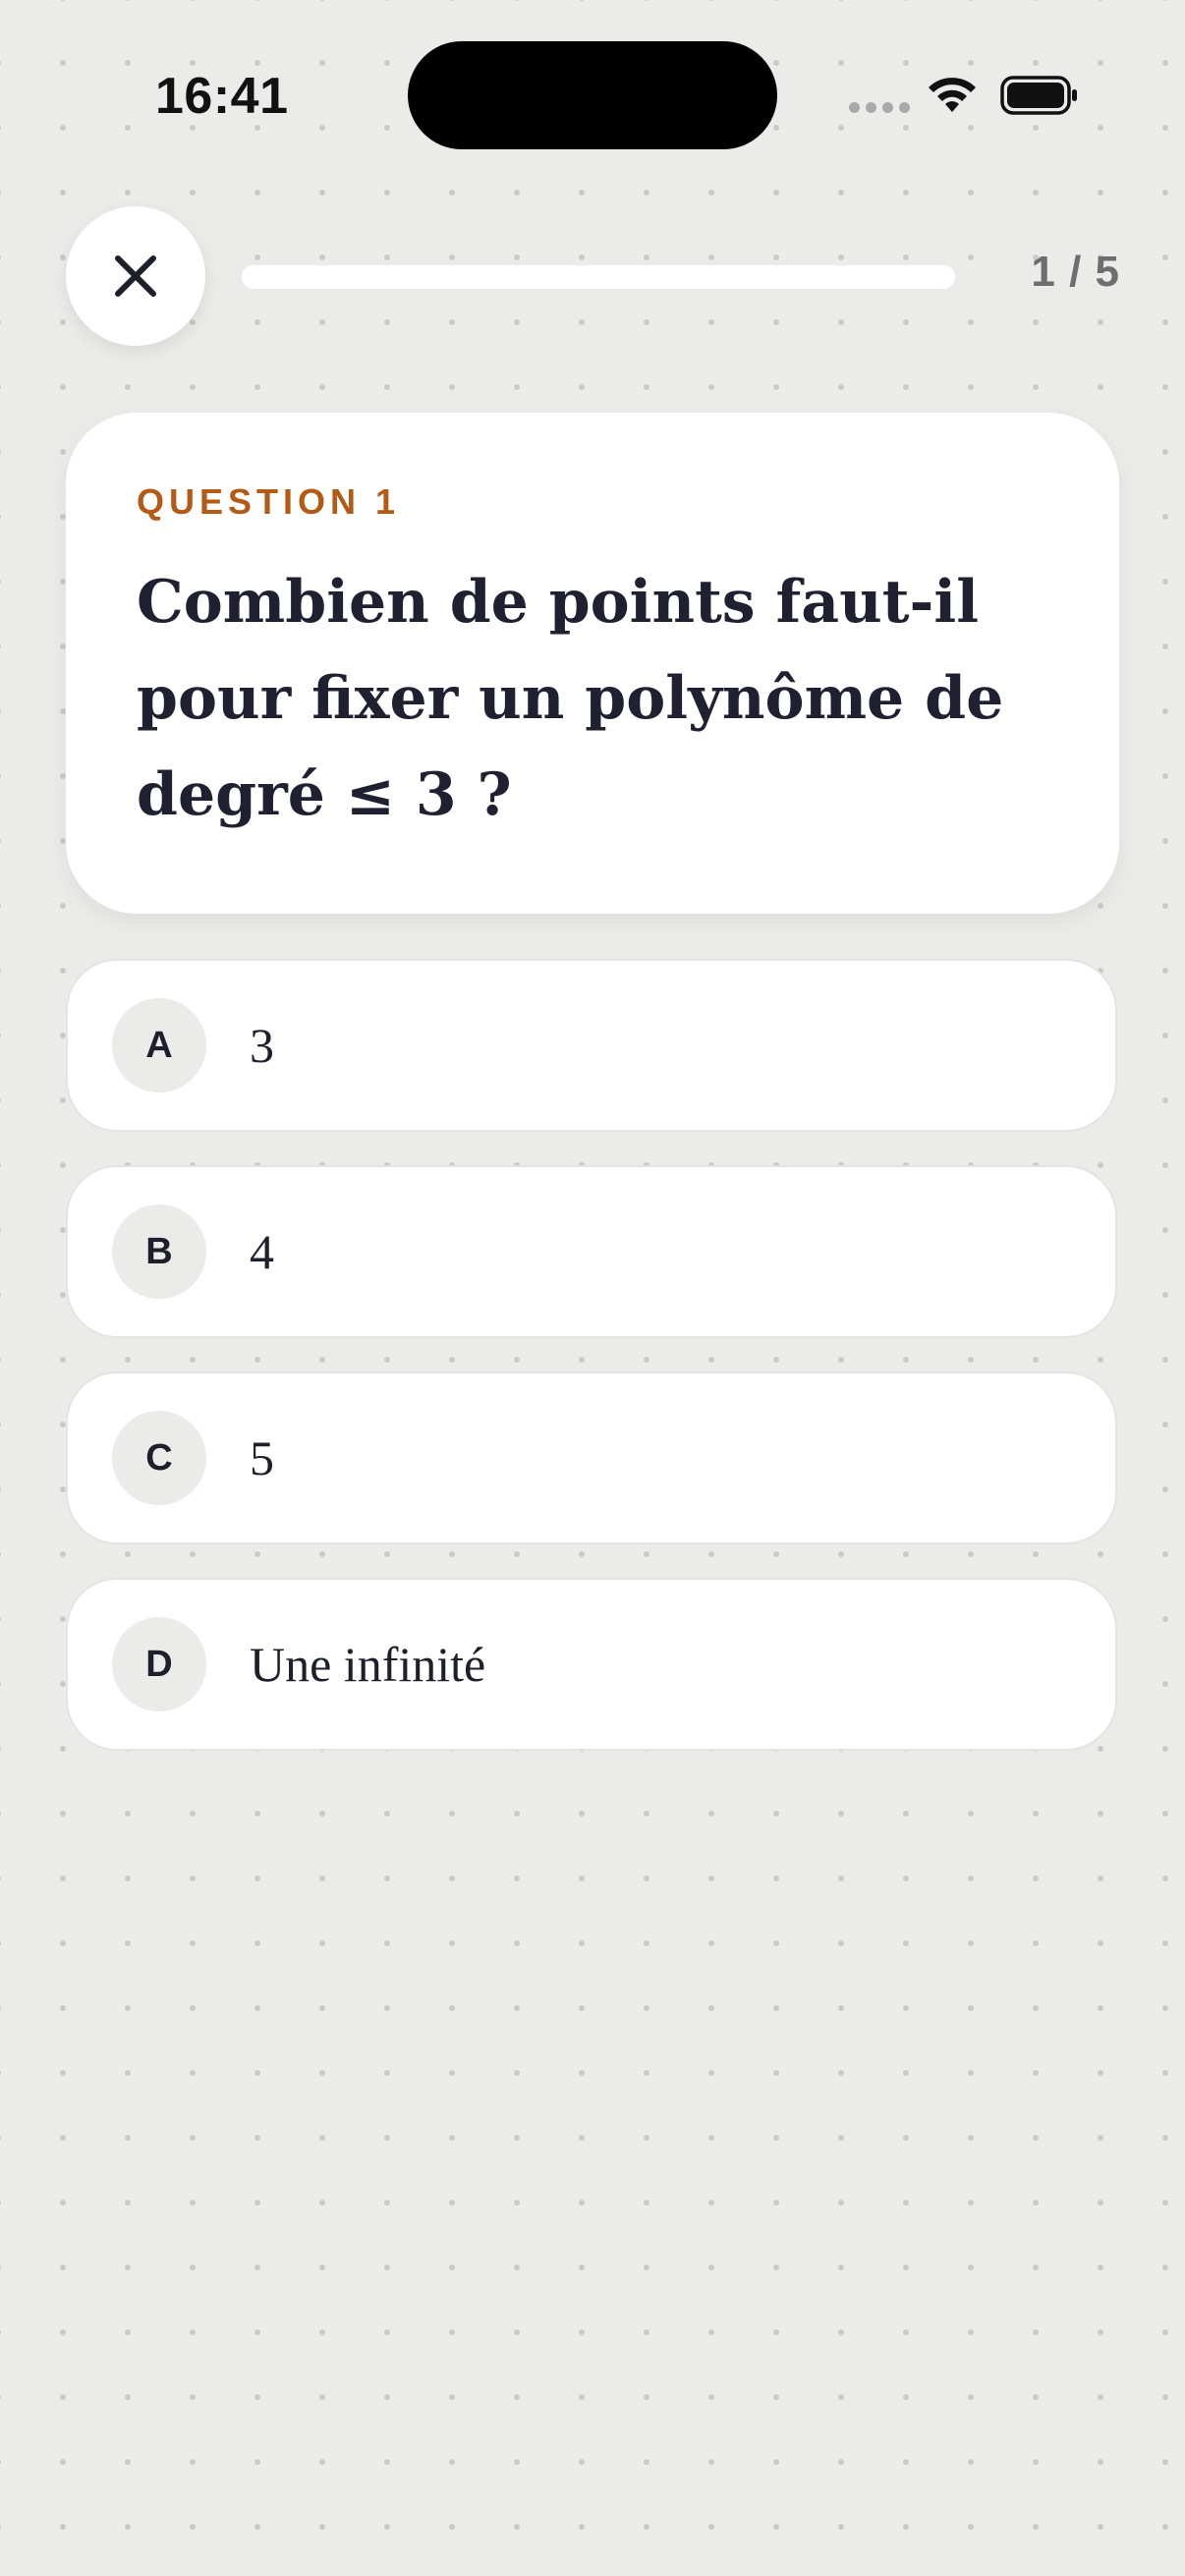  I want to click on option-c: C 5, so click(592, 1458).